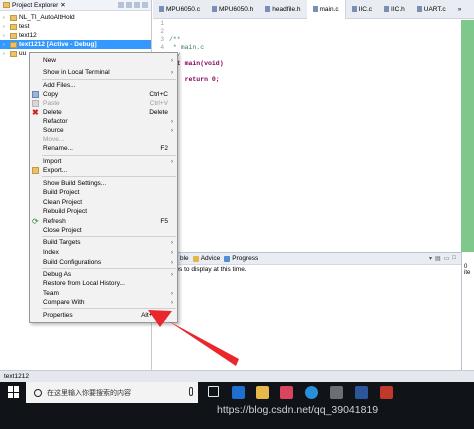  Describe the element at coordinates (62, 5) in the screenshot. I see `close-icon: ✕` at that location.